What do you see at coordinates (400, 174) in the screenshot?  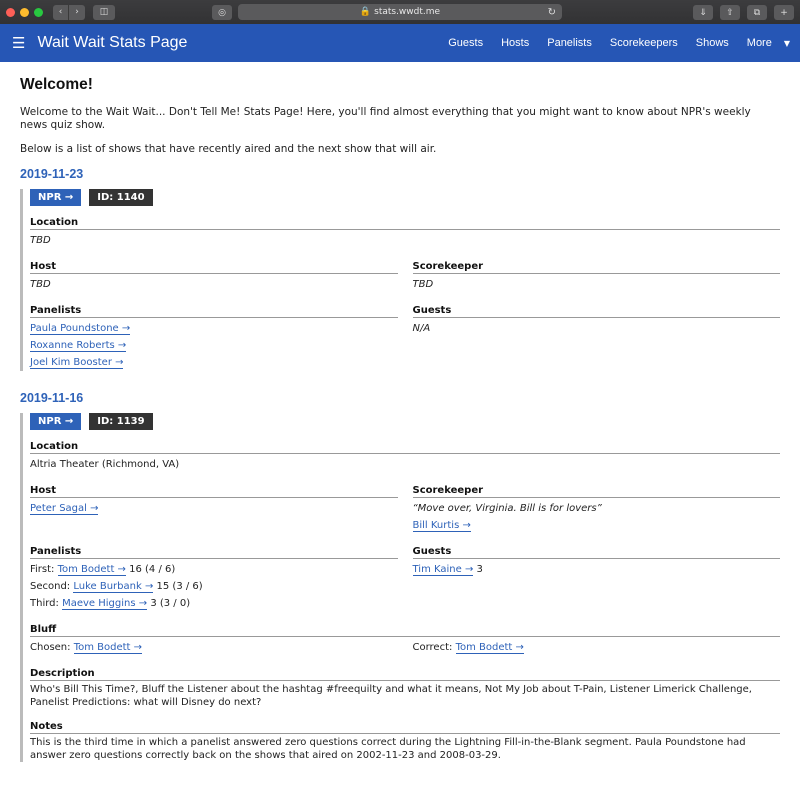 I see `show-date-link: 2019-11-23` at bounding box center [400, 174].